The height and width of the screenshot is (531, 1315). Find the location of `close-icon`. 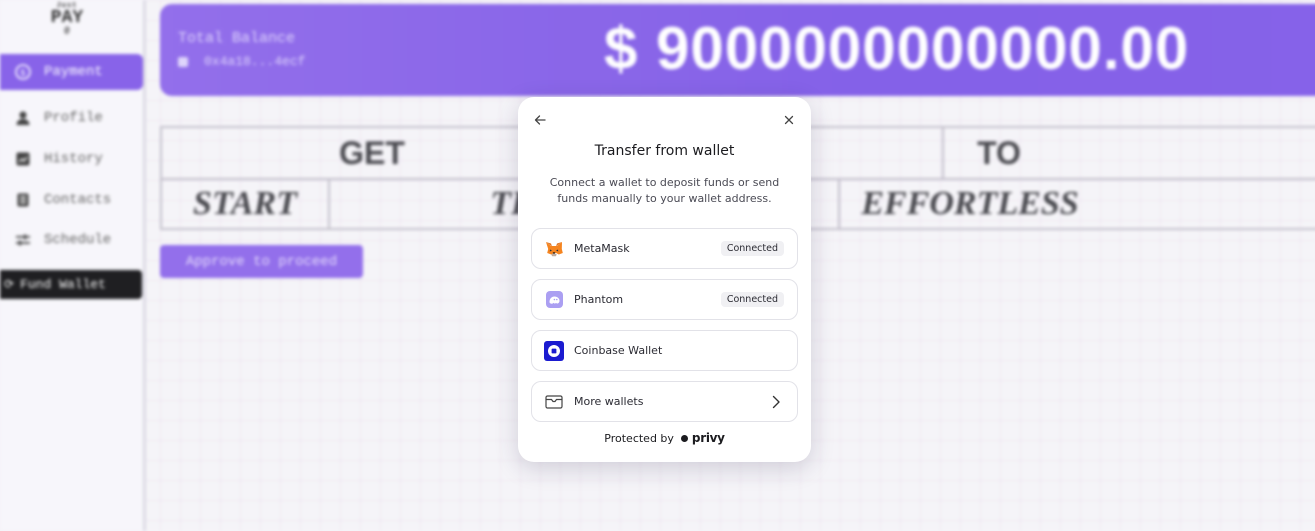

close-icon is located at coordinates (789, 120).